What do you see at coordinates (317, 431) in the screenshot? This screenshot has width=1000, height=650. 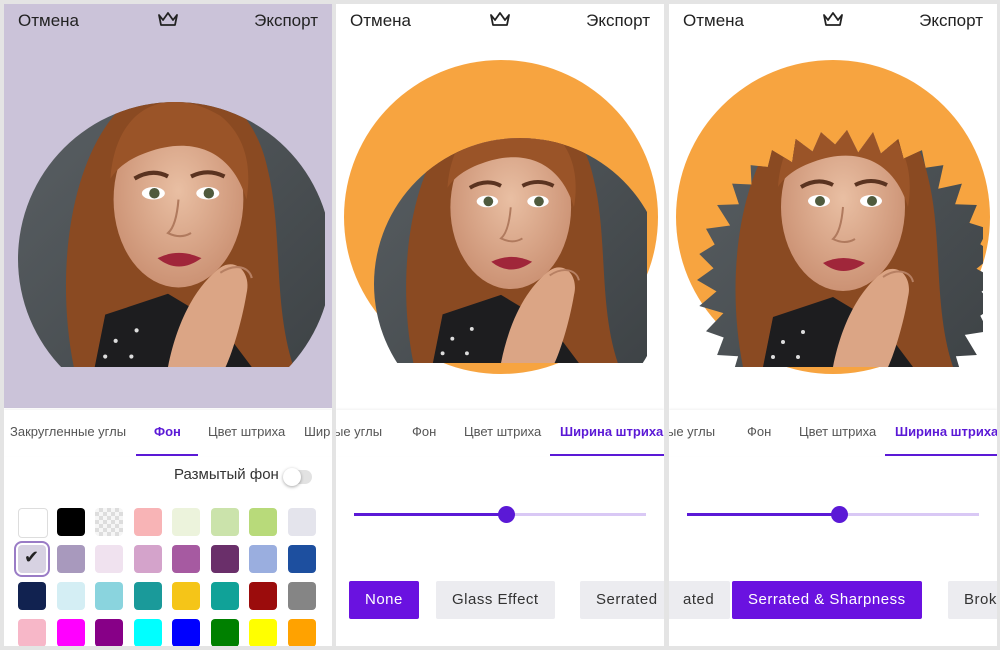 I see `tab-stroke-width: Шир` at bounding box center [317, 431].